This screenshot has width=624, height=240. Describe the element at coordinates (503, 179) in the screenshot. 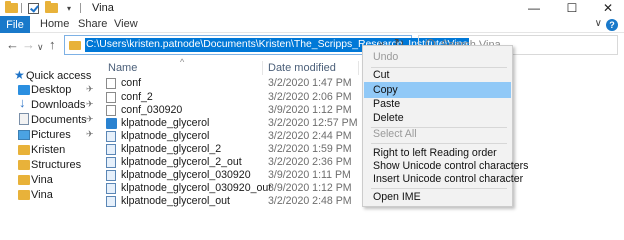

I see `chevron-right-icon: ›` at that location.